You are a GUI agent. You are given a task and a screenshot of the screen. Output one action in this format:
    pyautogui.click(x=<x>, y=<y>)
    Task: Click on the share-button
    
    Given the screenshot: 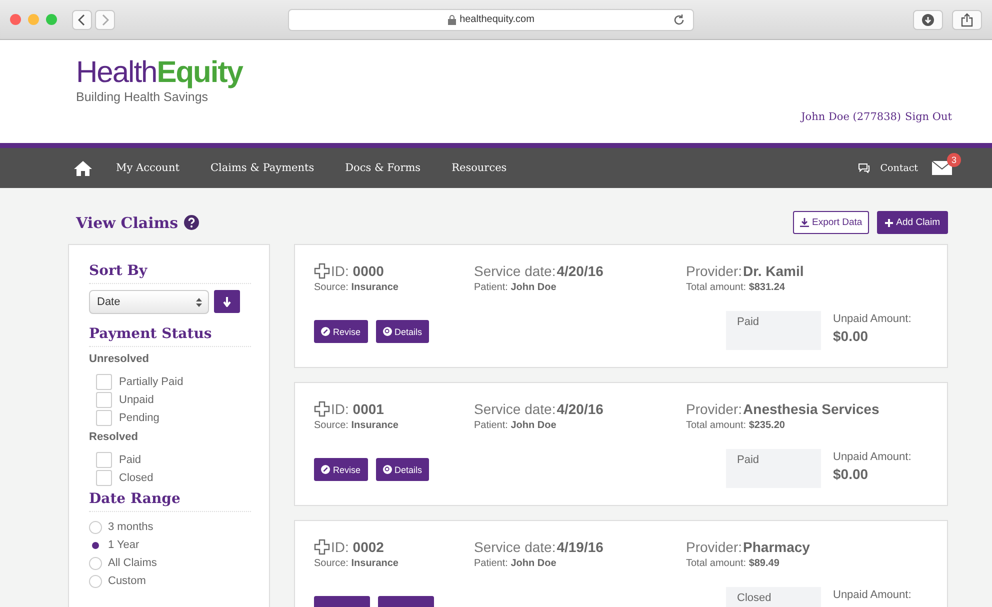 What is the action you would take?
    pyautogui.click(x=967, y=20)
    